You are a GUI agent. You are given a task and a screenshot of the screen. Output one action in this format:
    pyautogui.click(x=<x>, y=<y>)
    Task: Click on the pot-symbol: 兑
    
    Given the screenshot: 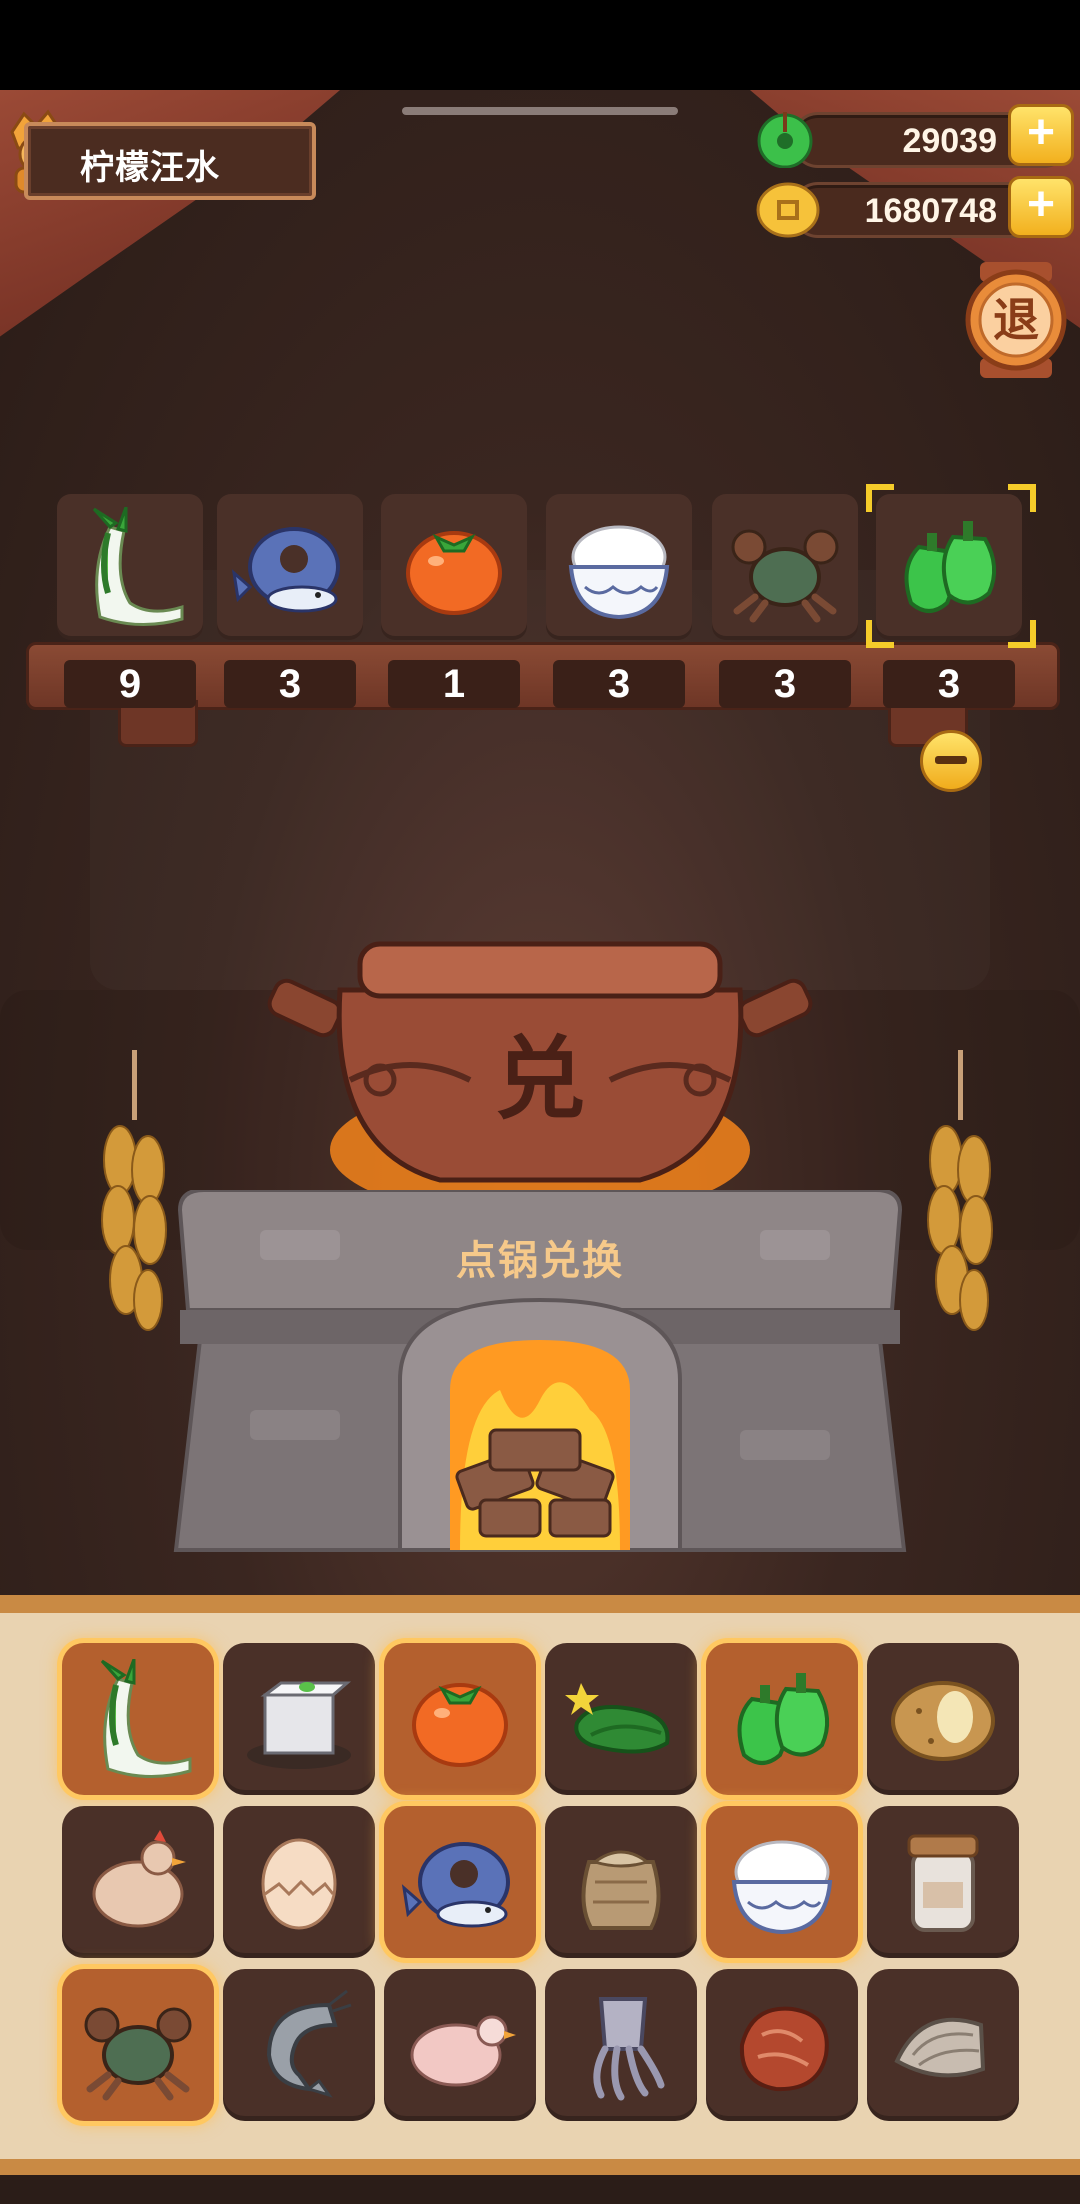 What is the action you would take?
    pyautogui.click(x=540, y=1079)
    